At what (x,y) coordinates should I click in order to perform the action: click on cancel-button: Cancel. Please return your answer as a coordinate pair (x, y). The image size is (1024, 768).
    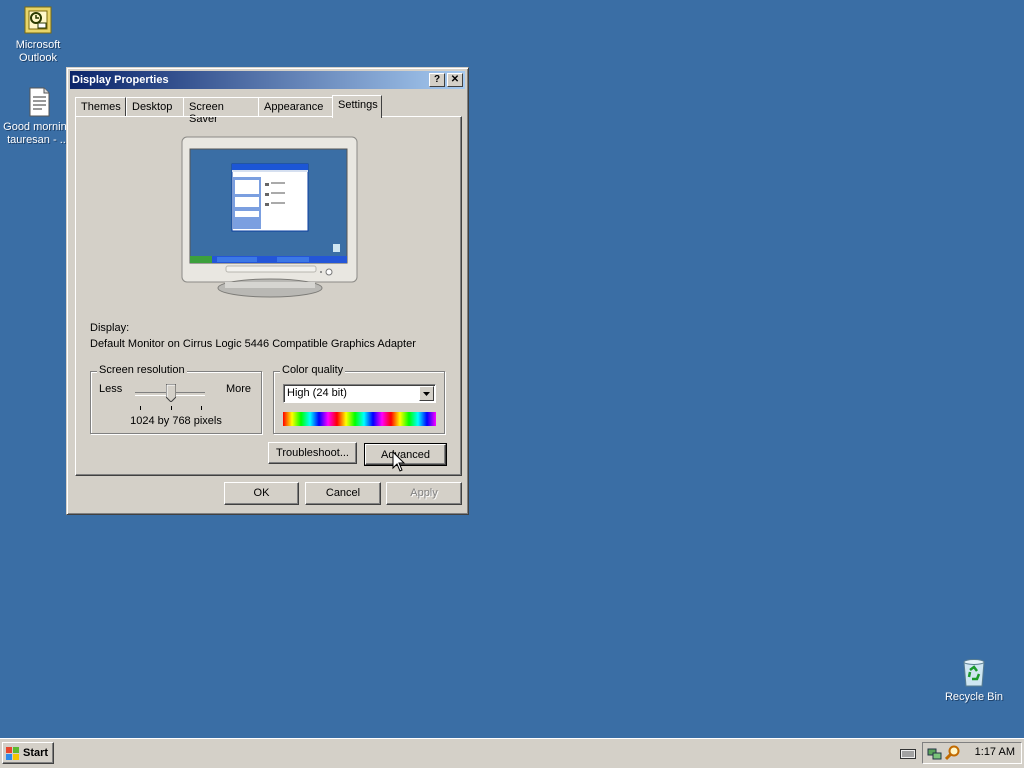
    Looking at the image, I should click on (343, 493).